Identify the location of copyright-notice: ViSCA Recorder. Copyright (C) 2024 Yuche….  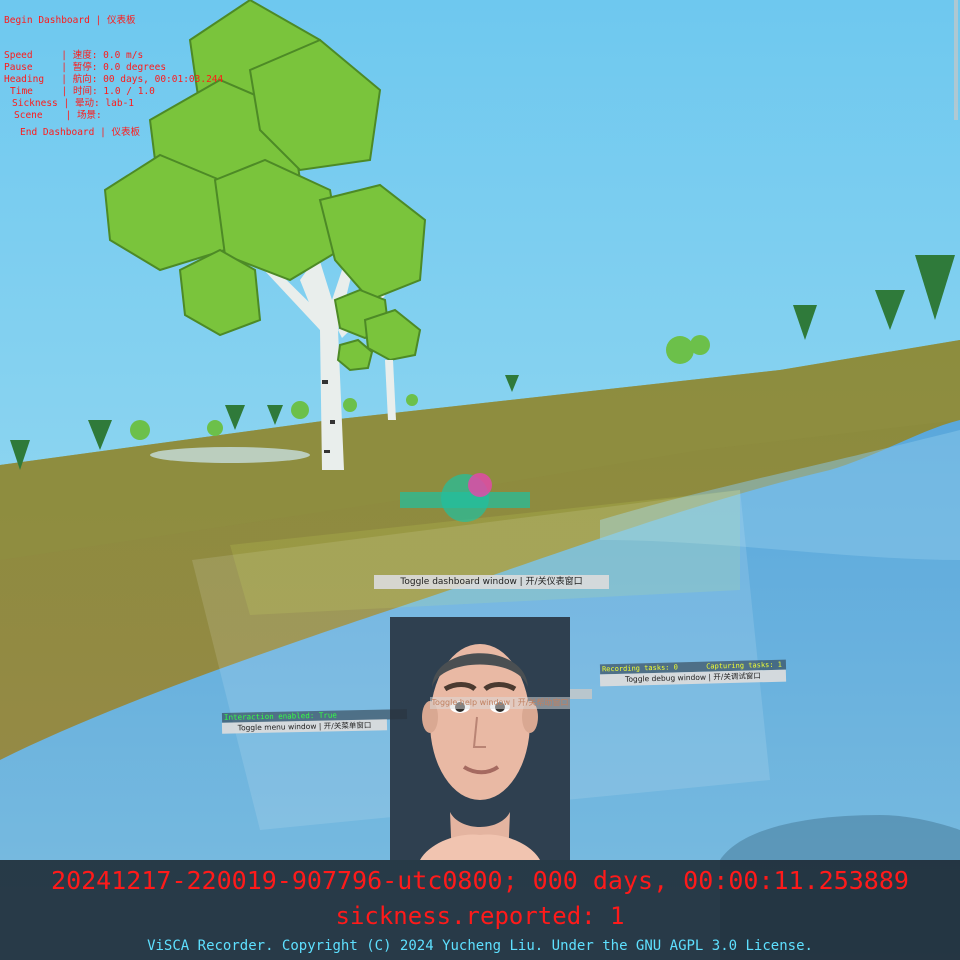
(480, 946).